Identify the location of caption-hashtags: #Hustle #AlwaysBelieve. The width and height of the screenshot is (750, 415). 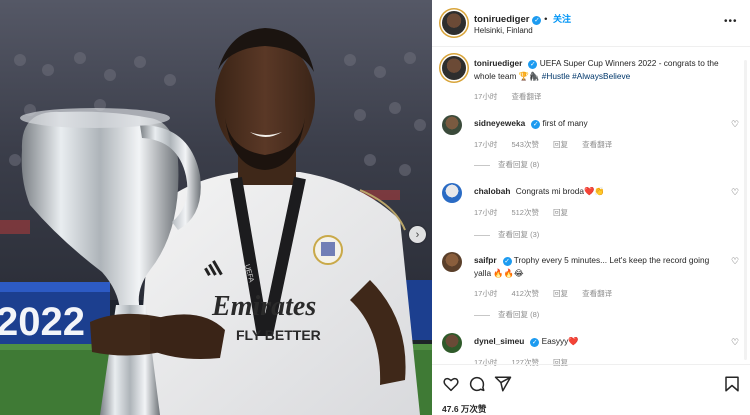
(586, 76).